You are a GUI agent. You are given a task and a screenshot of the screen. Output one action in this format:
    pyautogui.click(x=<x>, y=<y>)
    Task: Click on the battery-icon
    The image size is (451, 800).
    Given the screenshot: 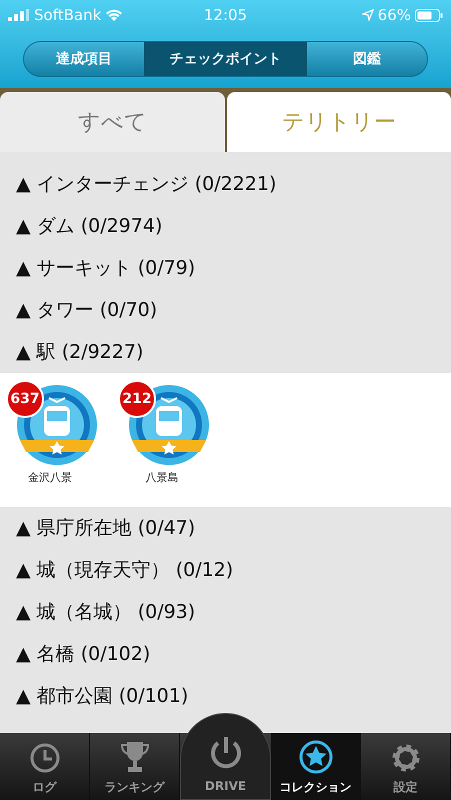 What is the action you would take?
    pyautogui.click(x=429, y=15)
    